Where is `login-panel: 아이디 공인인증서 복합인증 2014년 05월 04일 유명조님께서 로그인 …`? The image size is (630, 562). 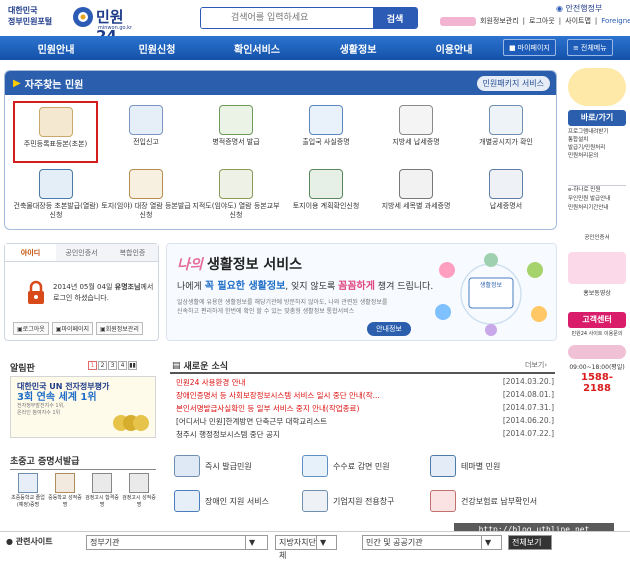
login-panel: 아이디 공인인증서 복합인증 2014년 05월 04일 유명조님께서 로그인 … is located at coordinates (81, 292).